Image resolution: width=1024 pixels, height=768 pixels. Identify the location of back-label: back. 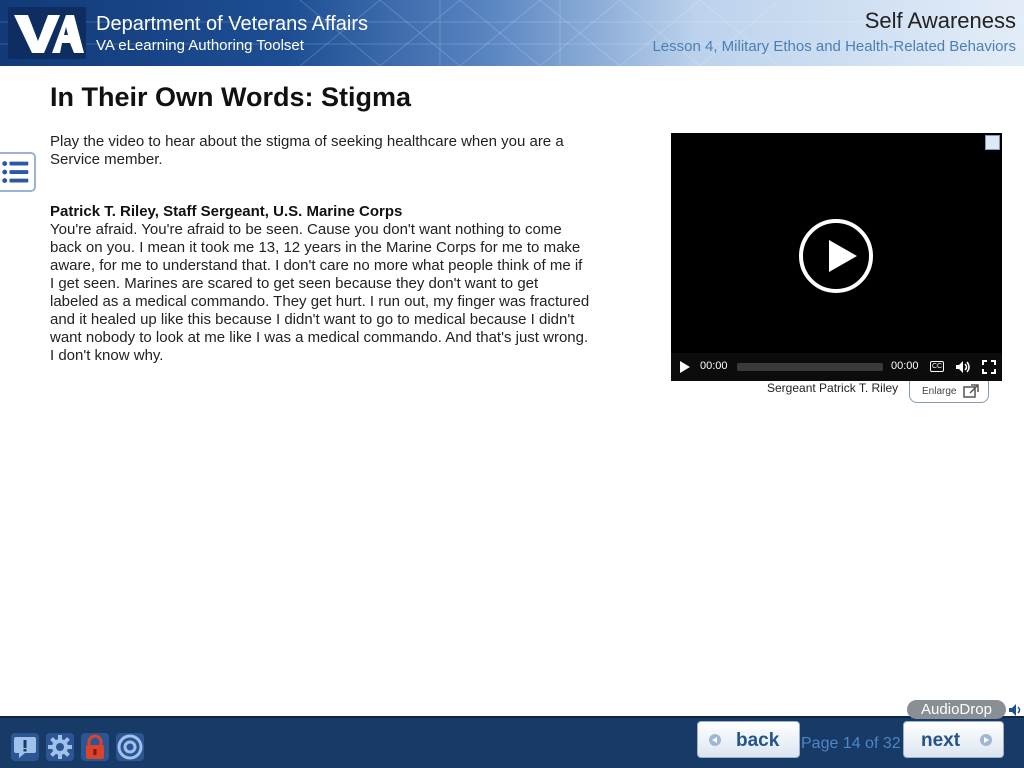
(758, 740).